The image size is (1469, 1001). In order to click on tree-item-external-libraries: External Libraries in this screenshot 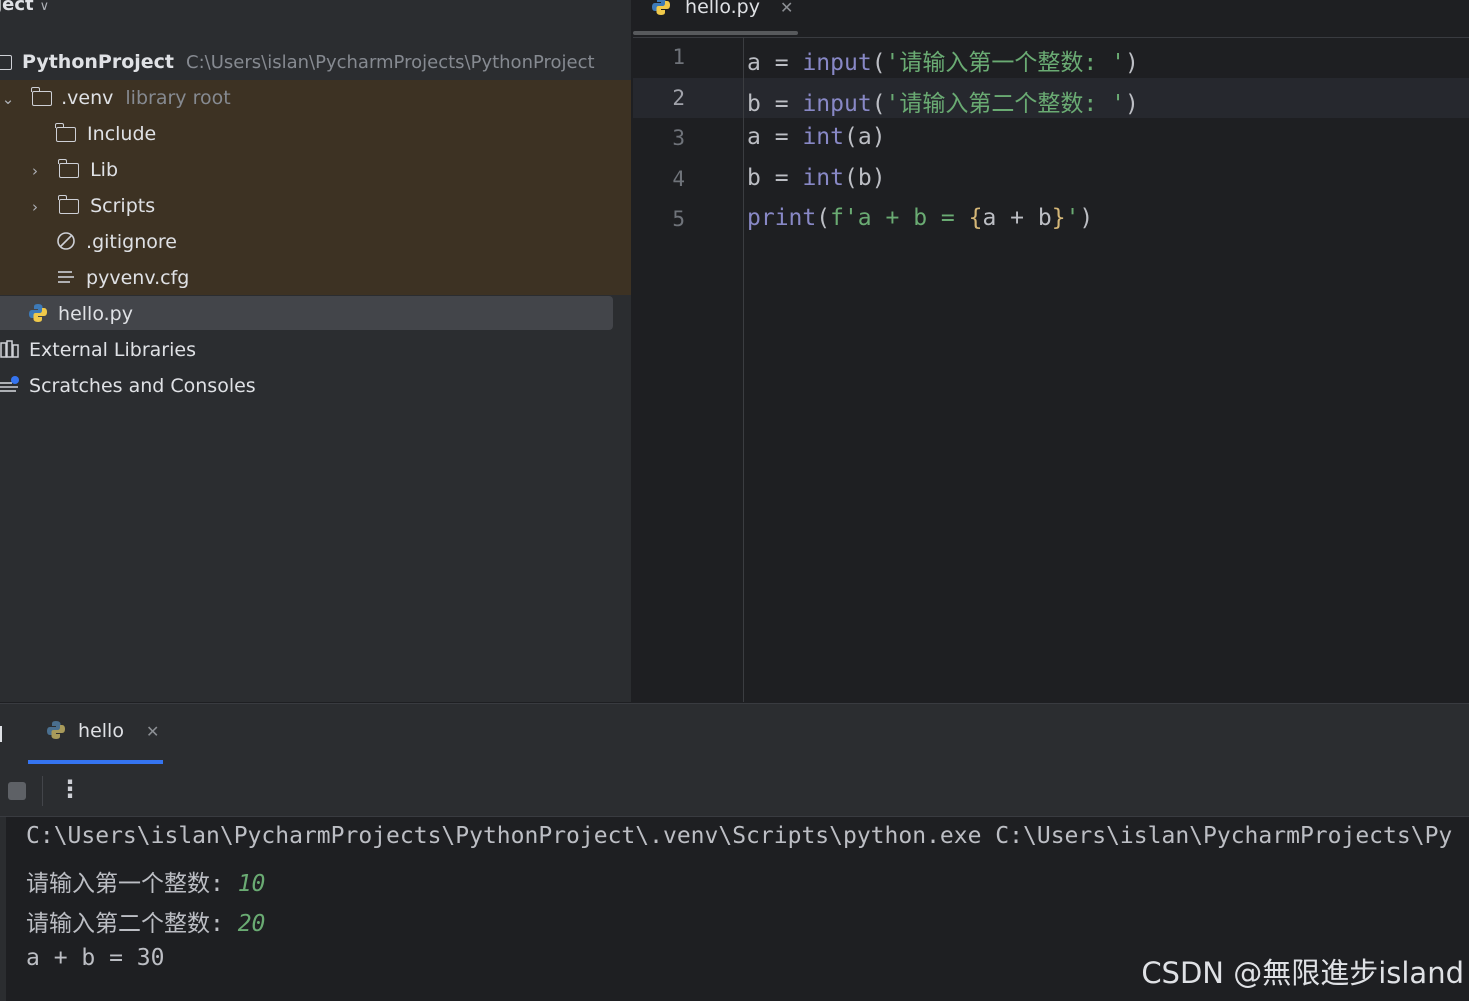, I will do `click(98, 350)`.